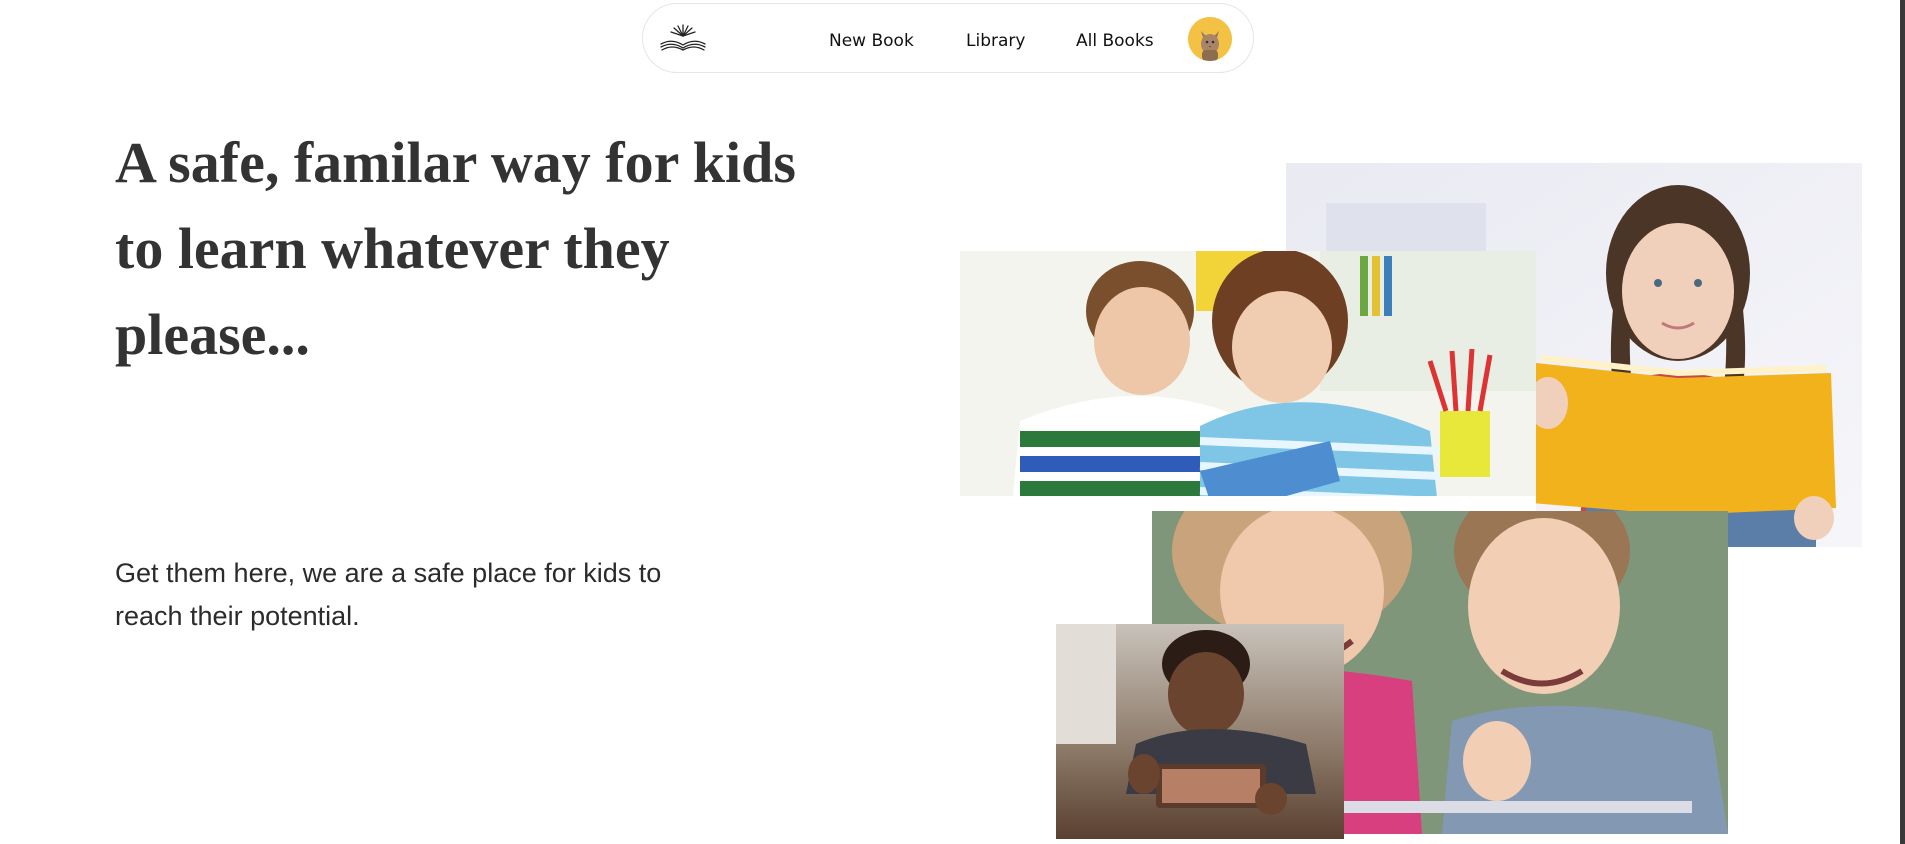 This screenshot has height=844, width=1905. I want to click on nav-link-new-book: New Book, so click(871, 41).